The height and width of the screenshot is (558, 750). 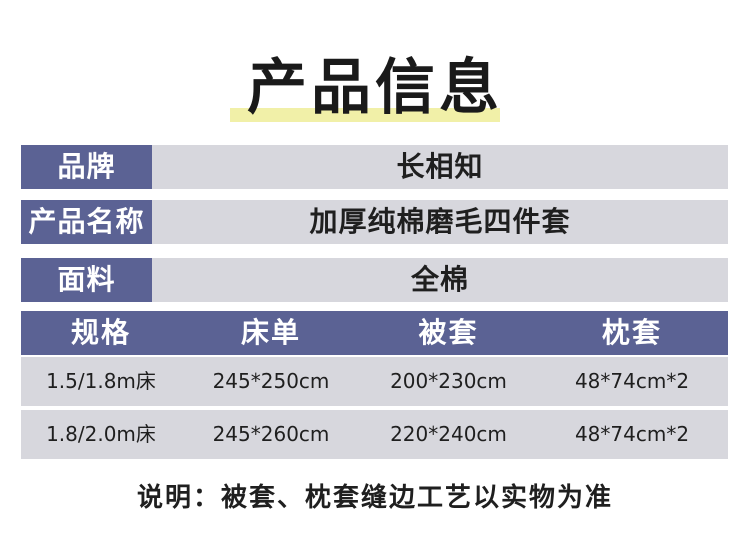 I want to click on table-row: 1.8/2.0m床 245*260cm 220*240cm 48*74cm*2, so click(x=374, y=434).